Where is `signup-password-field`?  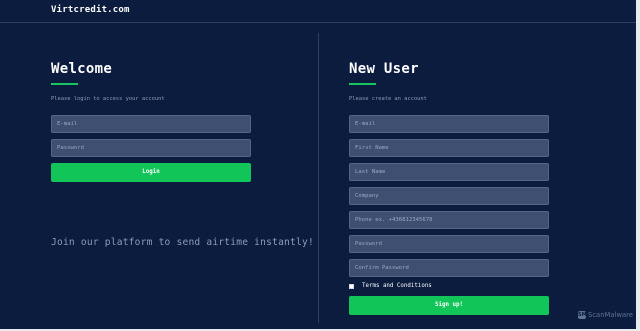 signup-password-field is located at coordinates (449, 244).